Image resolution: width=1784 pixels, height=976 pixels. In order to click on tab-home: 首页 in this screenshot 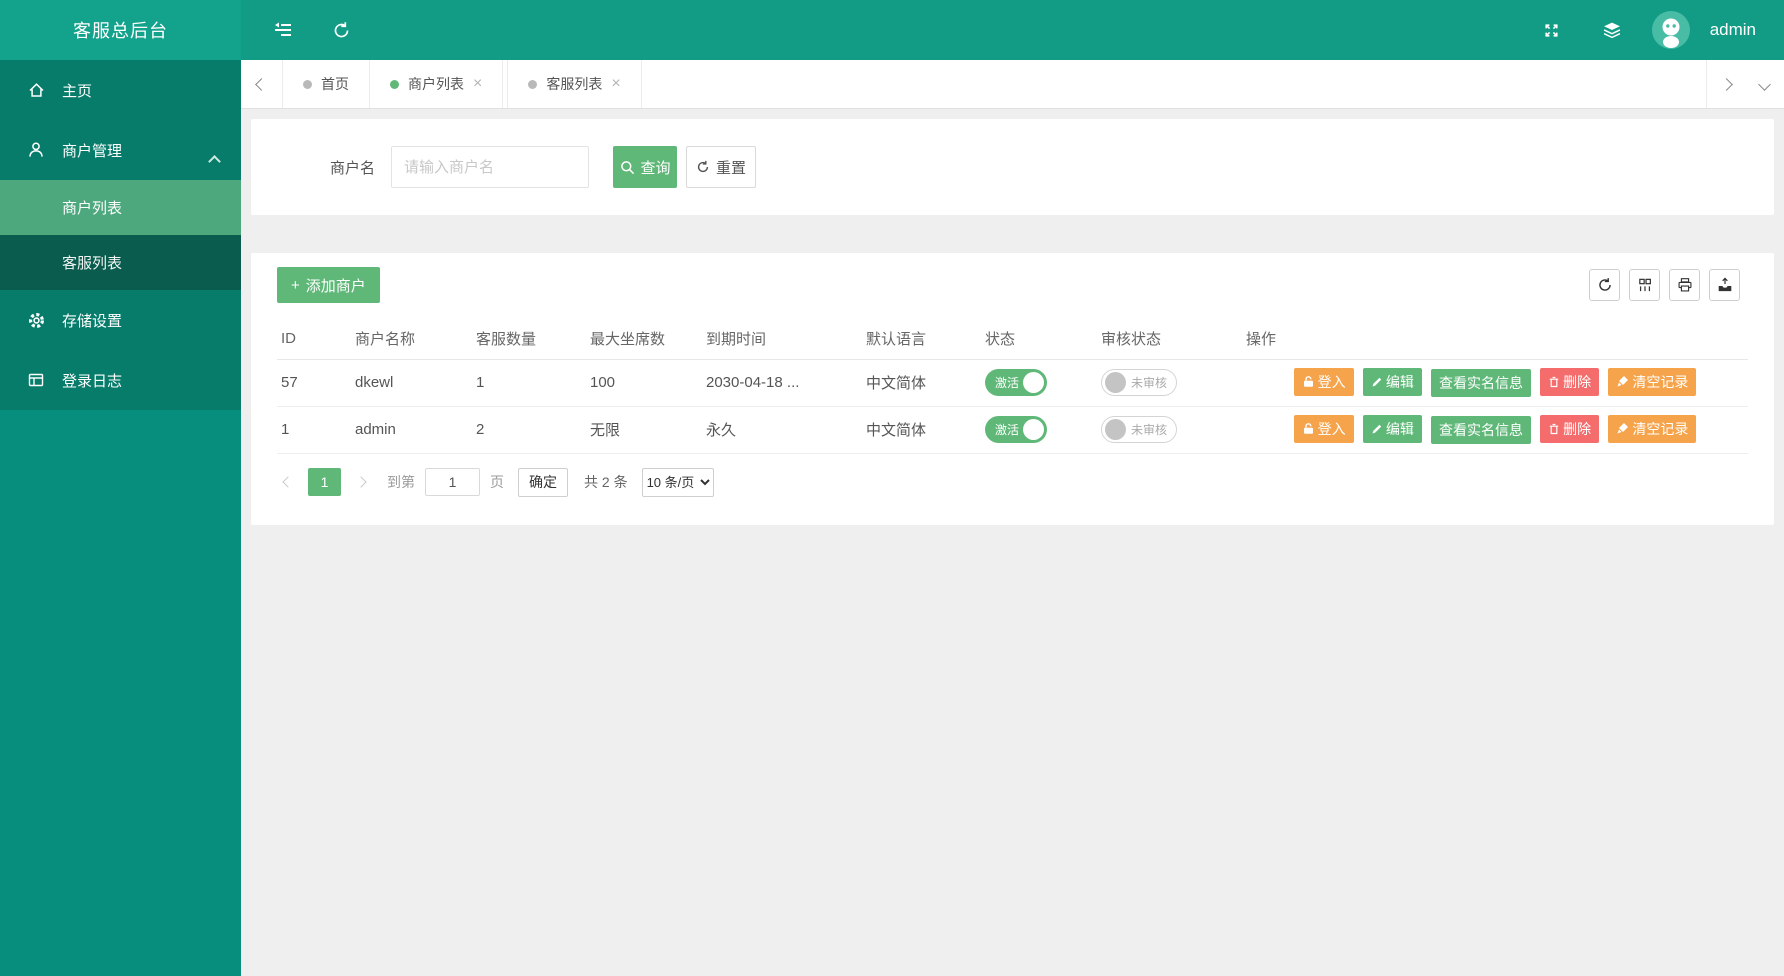, I will do `click(326, 84)`.